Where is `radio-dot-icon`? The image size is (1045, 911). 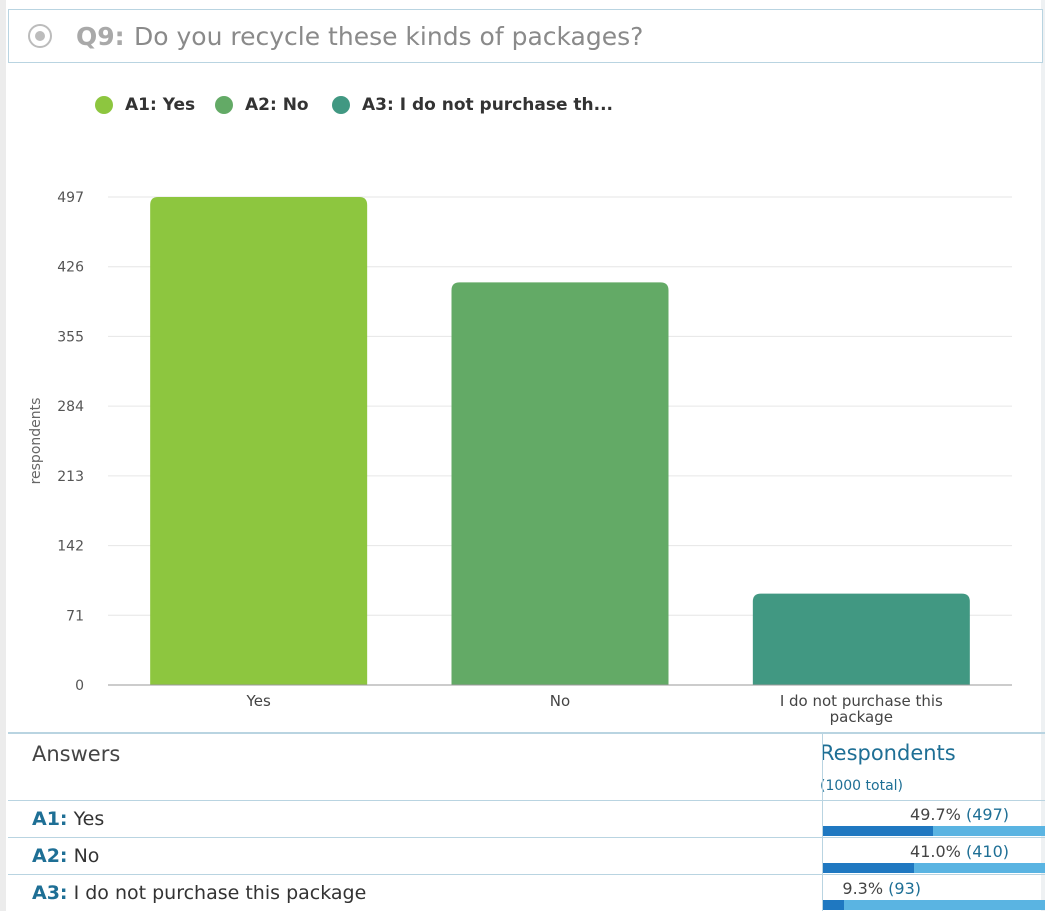 radio-dot-icon is located at coordinates (40, 36).